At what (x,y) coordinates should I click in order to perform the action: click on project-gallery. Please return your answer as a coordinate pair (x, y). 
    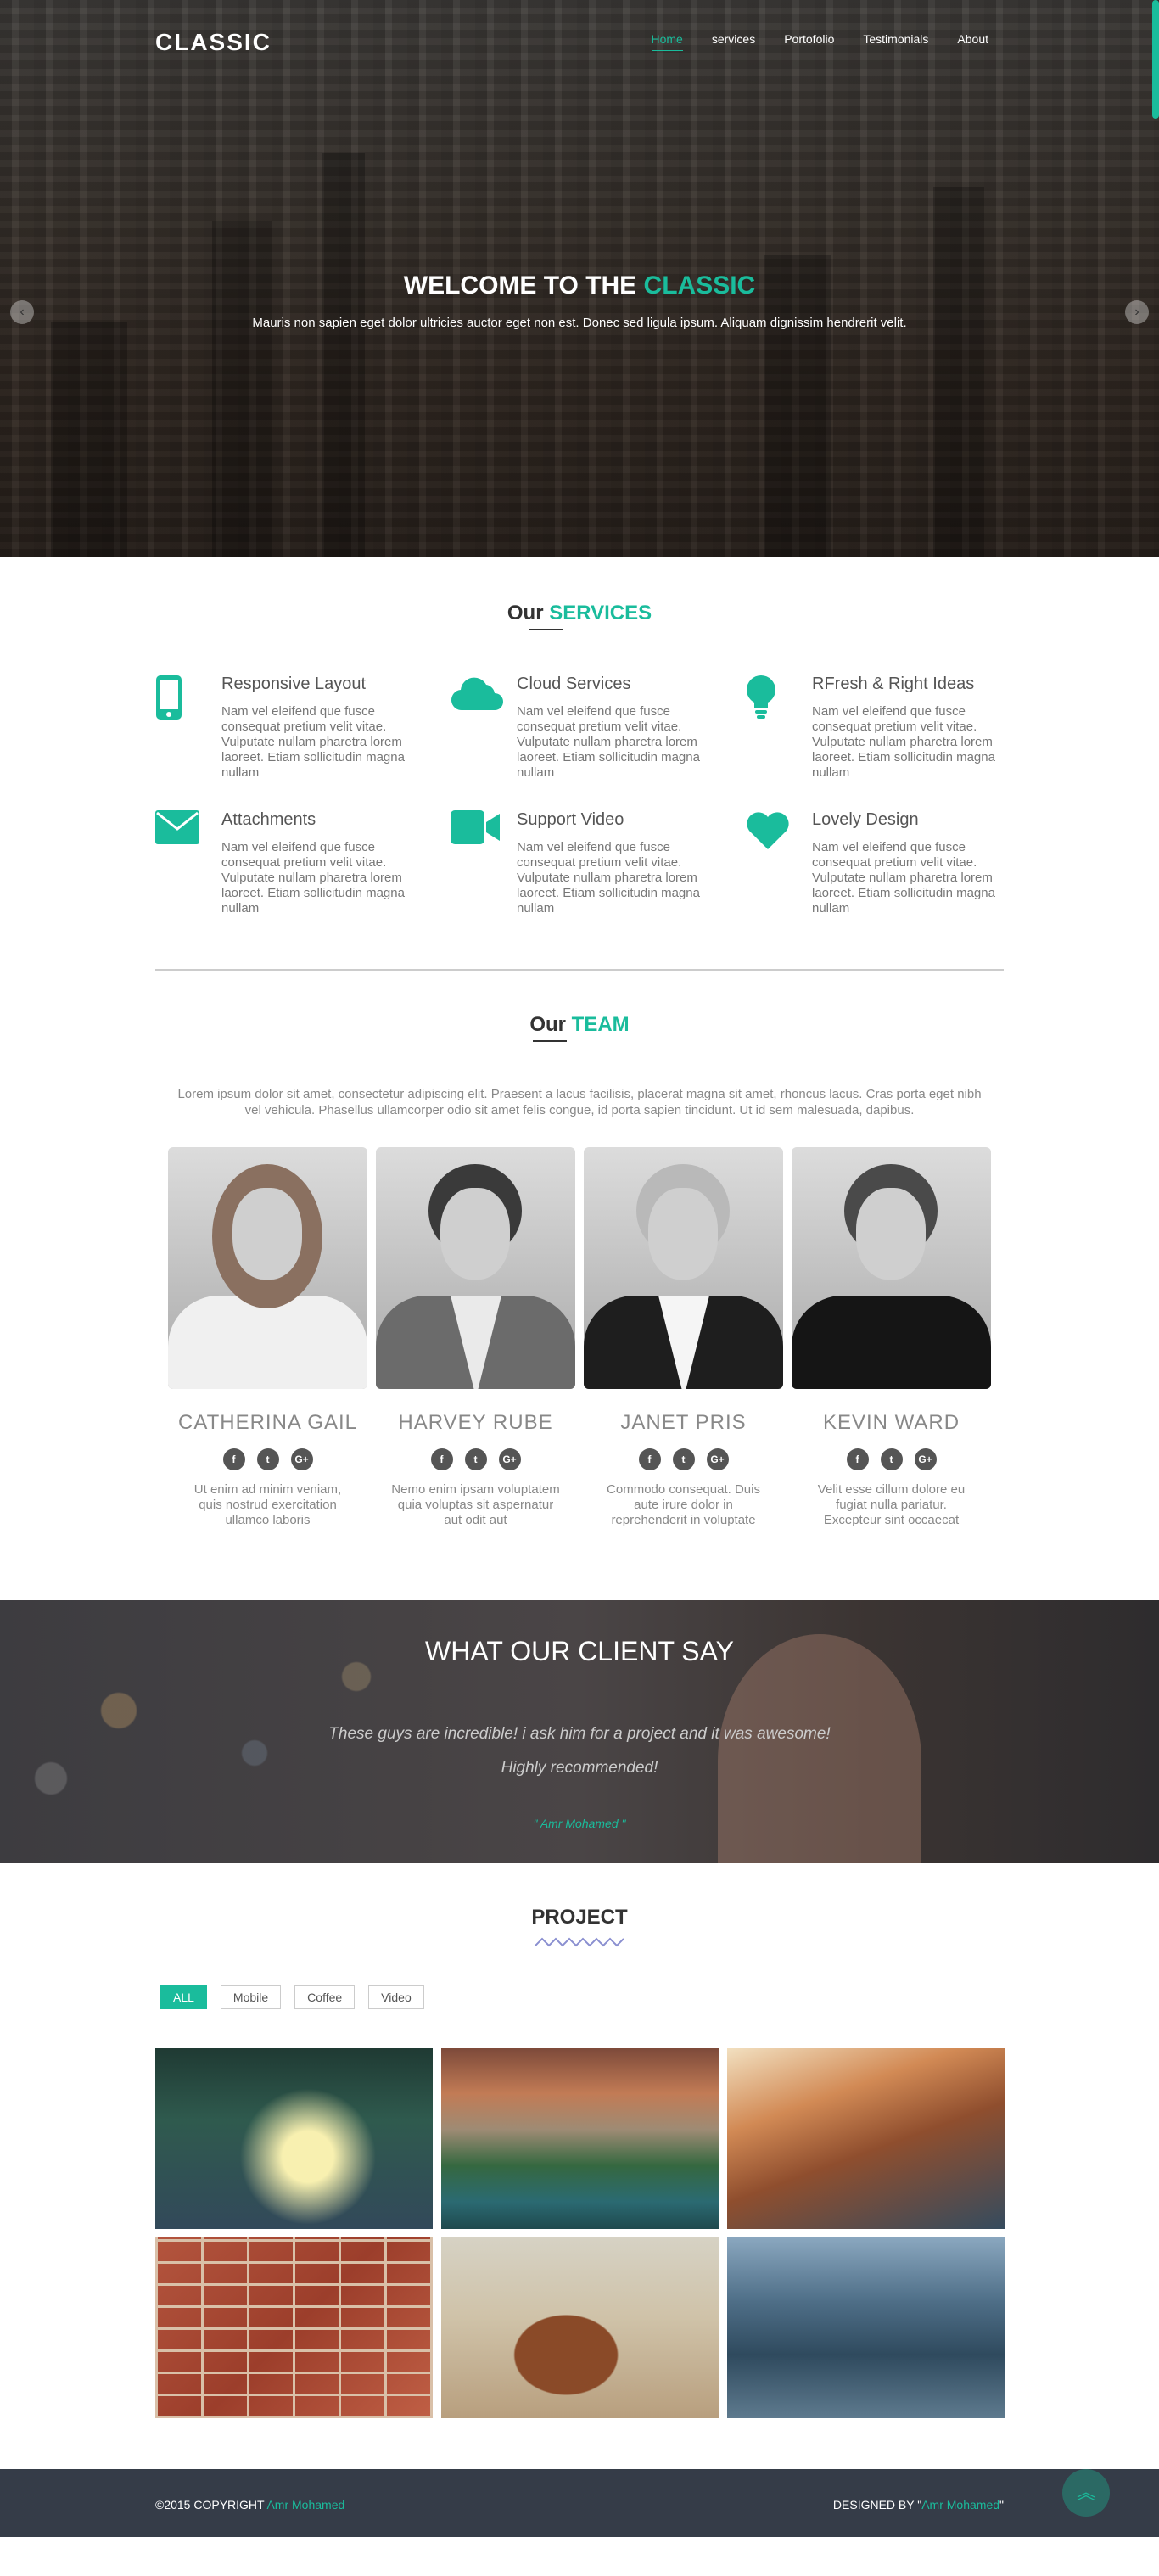
    Looking at the image, I should click on (580, 2233).